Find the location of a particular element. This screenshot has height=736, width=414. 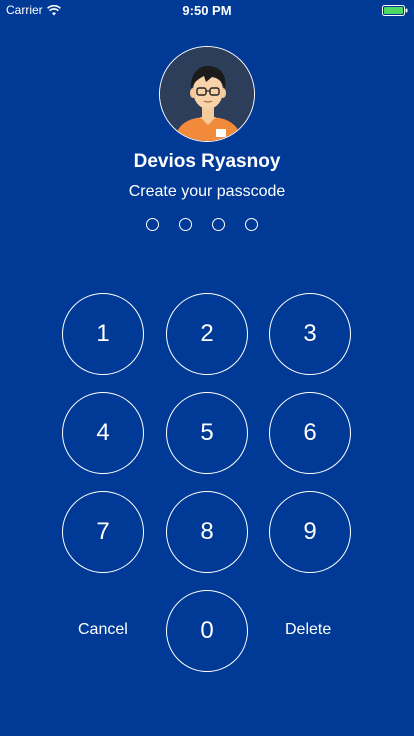

cancel-button: Cancel is located at coordinates (103, 630).